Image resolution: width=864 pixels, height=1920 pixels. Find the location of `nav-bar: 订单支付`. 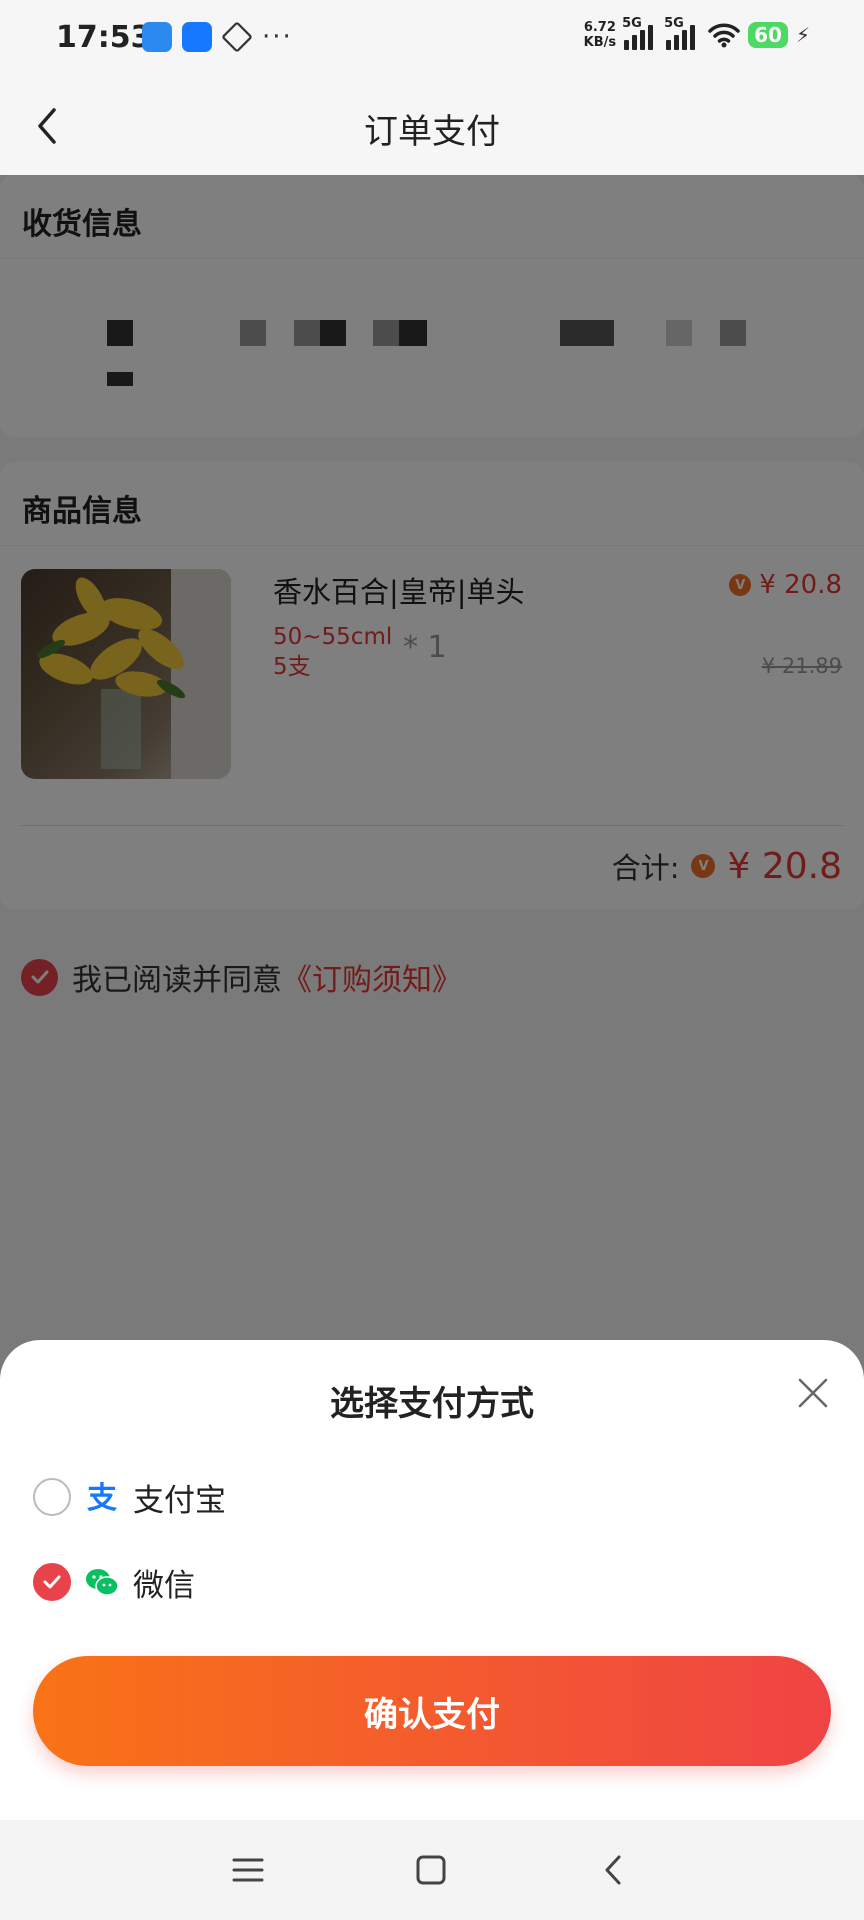

nav-bar: 订单支付 is located at coordinates (432, 126).